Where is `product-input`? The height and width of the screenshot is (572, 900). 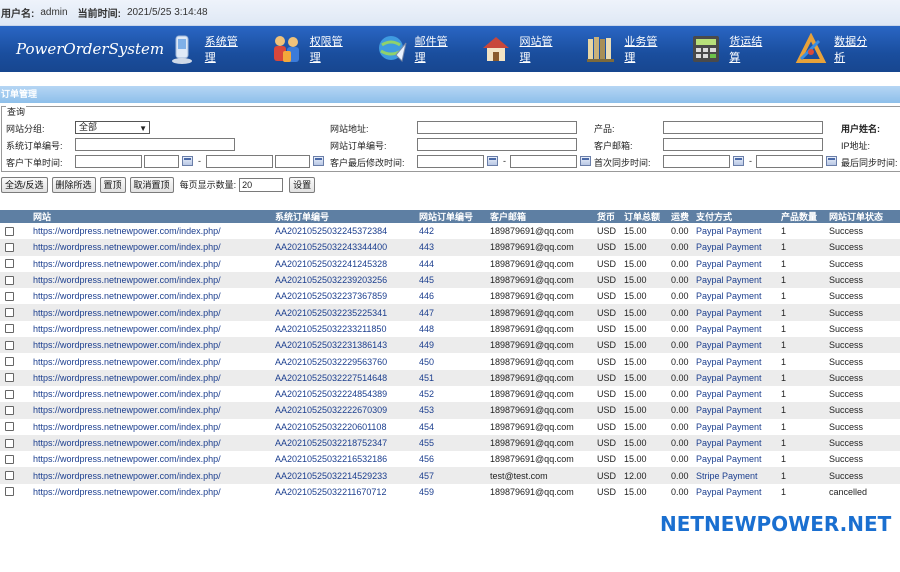 product-input is located at coordinates (743, 127).